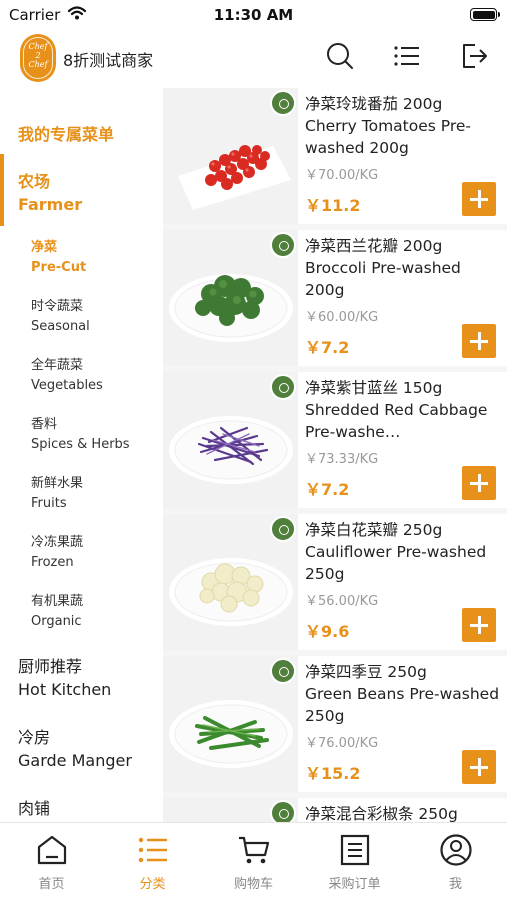  Describe the element at coordinates (50, 666) in the screenshot. I see `category-label-cn: 厨师推荐` at that location.